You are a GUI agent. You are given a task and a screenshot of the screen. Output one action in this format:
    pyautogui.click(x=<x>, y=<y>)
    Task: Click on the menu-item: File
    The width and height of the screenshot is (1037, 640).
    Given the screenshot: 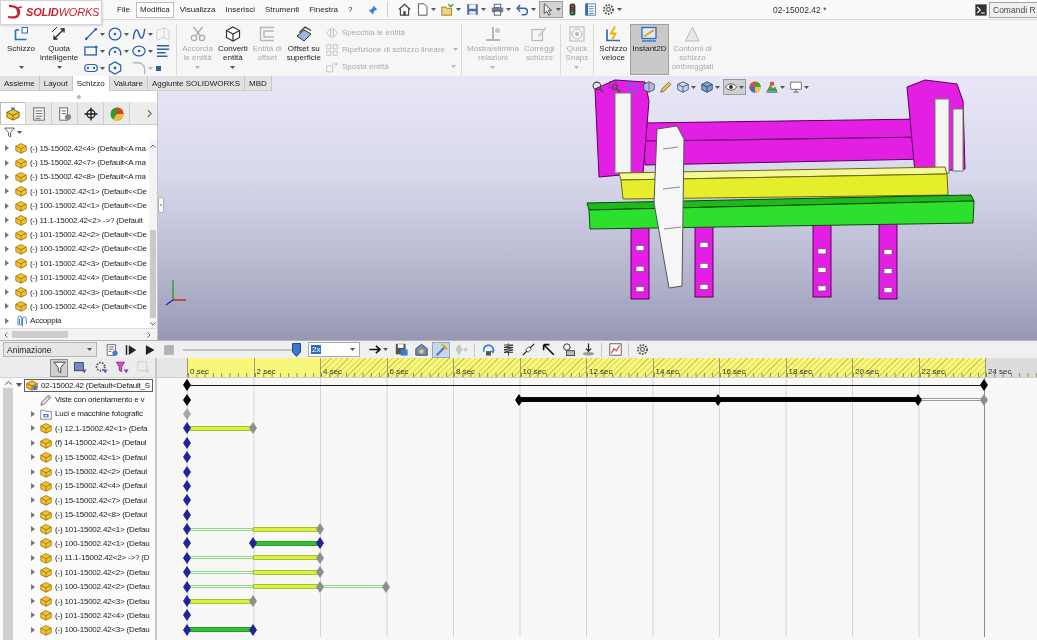 What is the action you would take?
    pyautogui.click(x=123, y=9)
    